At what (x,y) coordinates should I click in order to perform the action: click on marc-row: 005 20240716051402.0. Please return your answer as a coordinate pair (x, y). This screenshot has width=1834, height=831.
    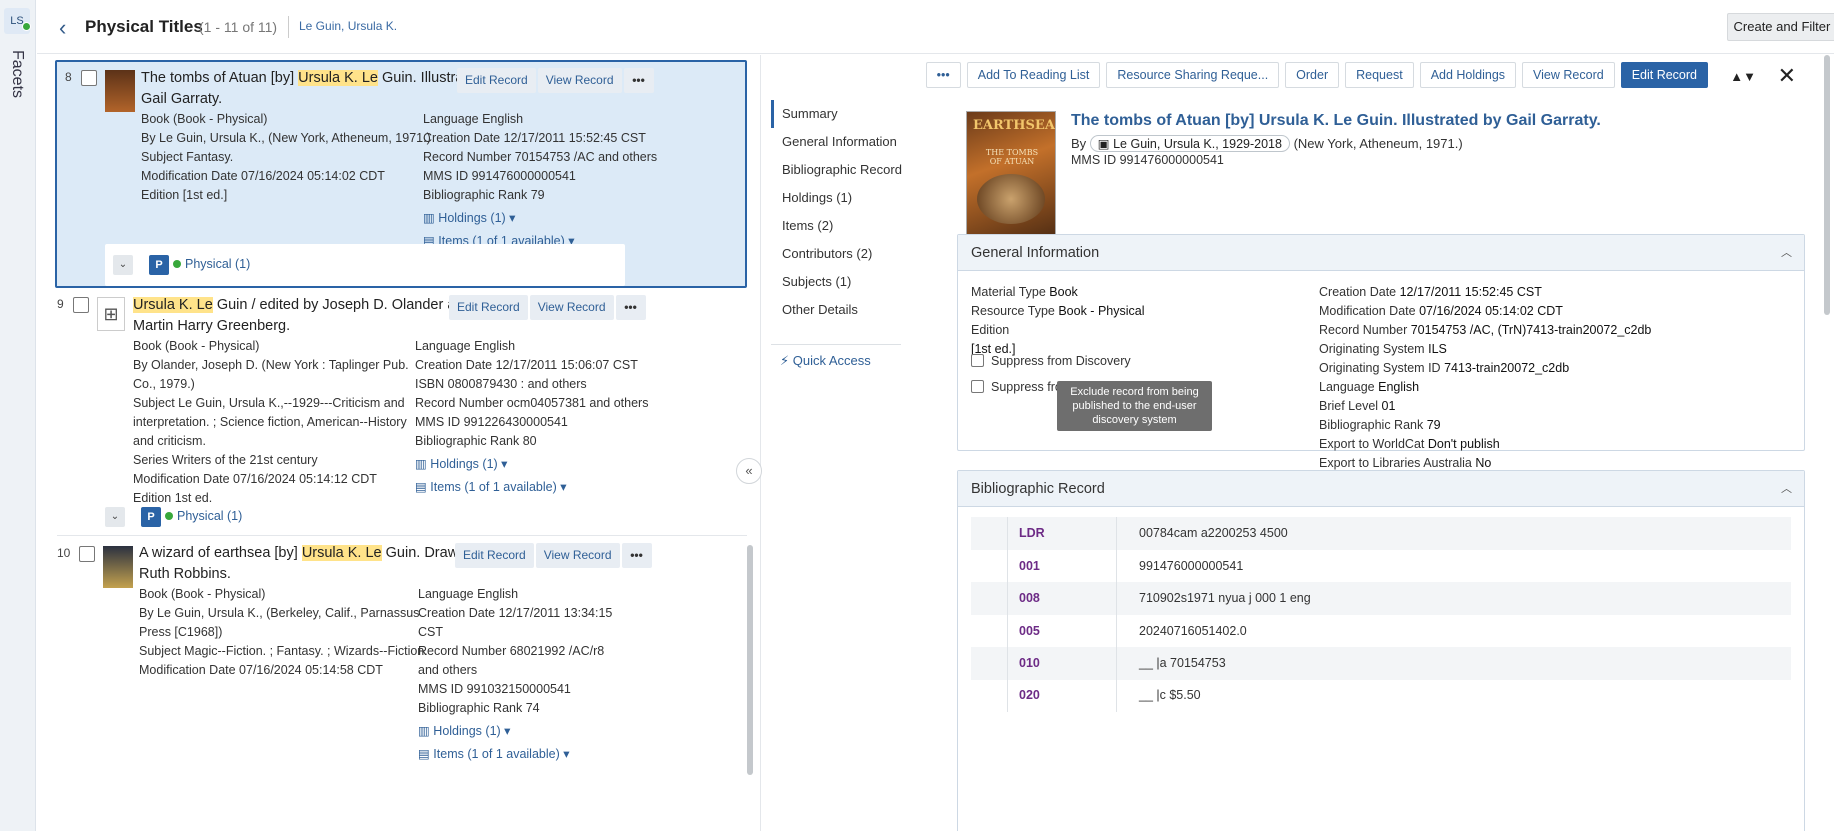
    Looking at the image, I should click on (1381, 631).